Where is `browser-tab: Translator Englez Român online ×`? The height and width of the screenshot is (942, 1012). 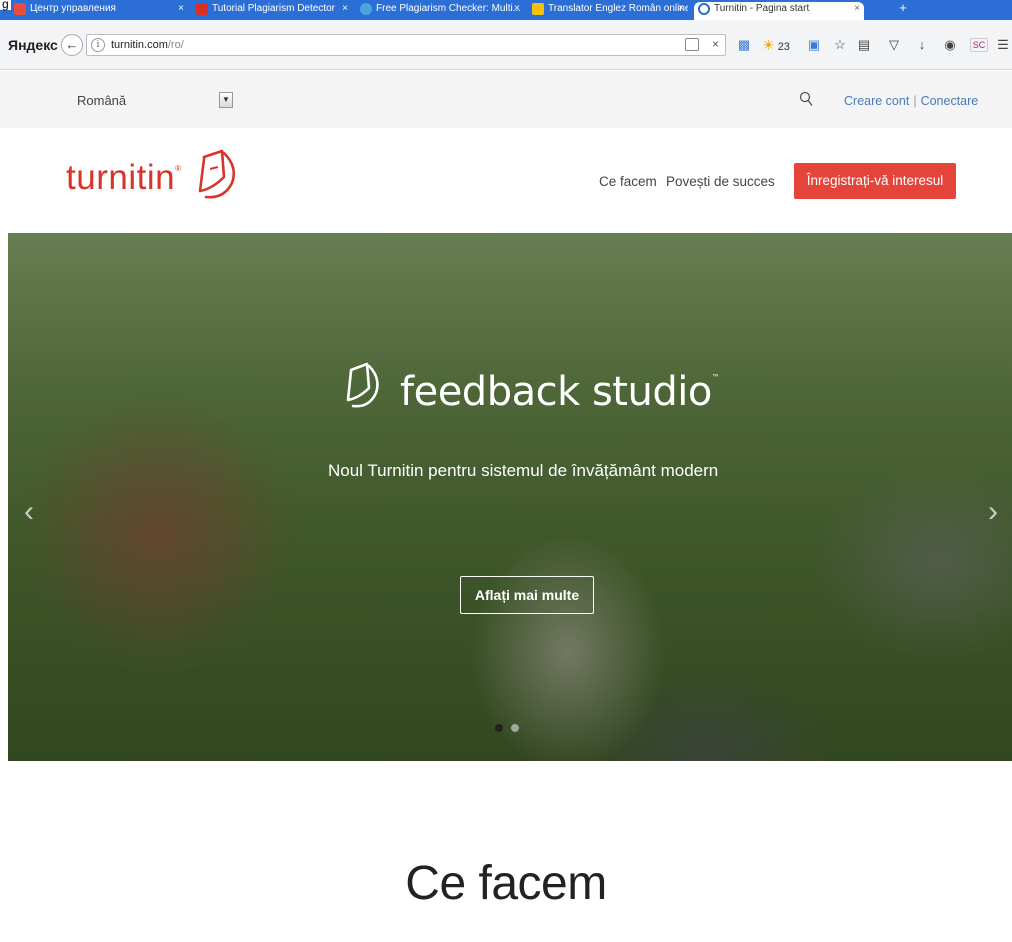 browser-tab: Translator Englez Român online × is located at coordinates (608, 11).